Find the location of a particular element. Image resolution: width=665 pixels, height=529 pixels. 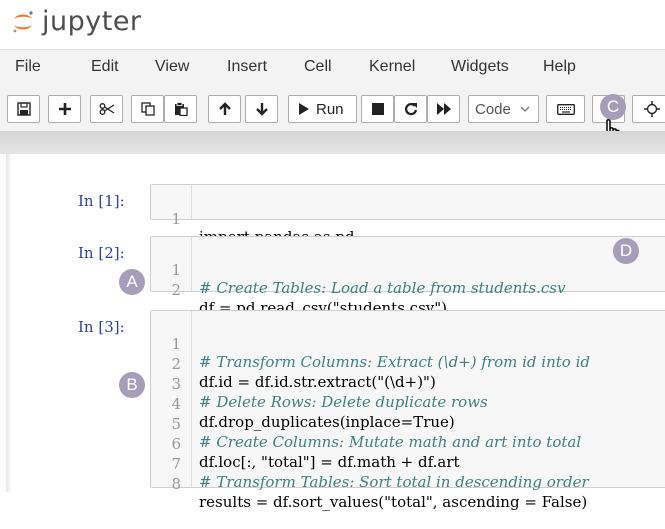

line-number: 1 is located at coordinates (176, 219).